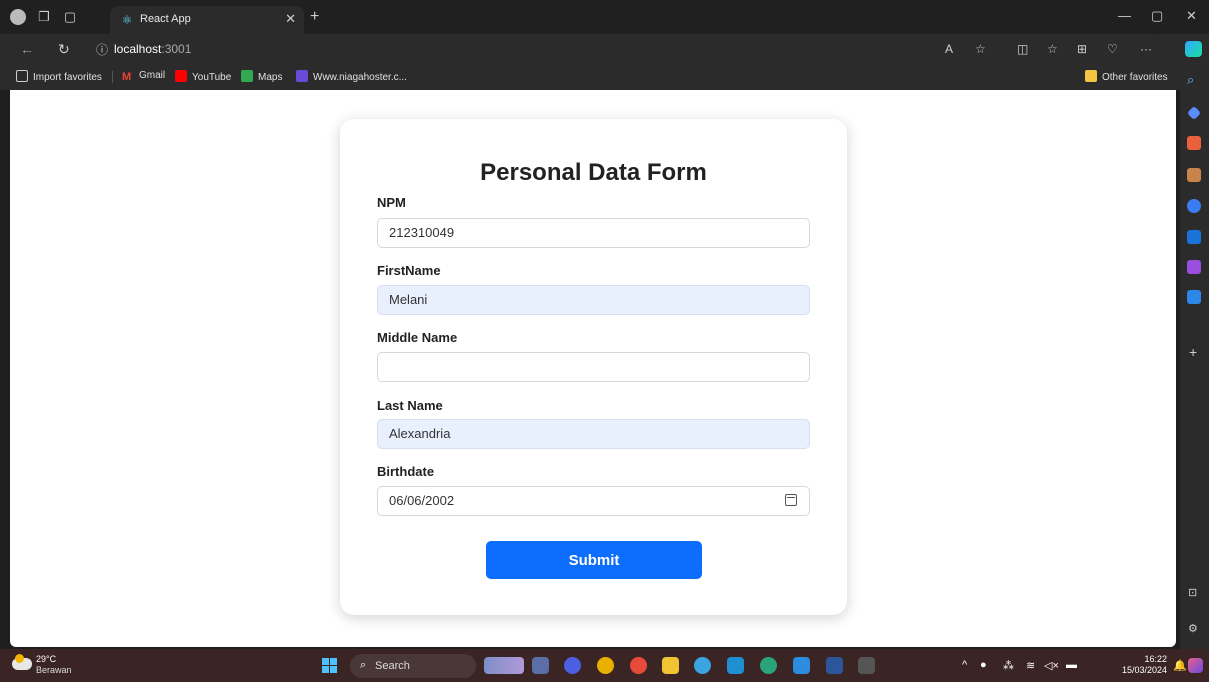  What do you see at coordinates (207, 20) in the screenshot?
I see `tab-react-app: ⚛ React App ✕` at bounding box center [207, 20].